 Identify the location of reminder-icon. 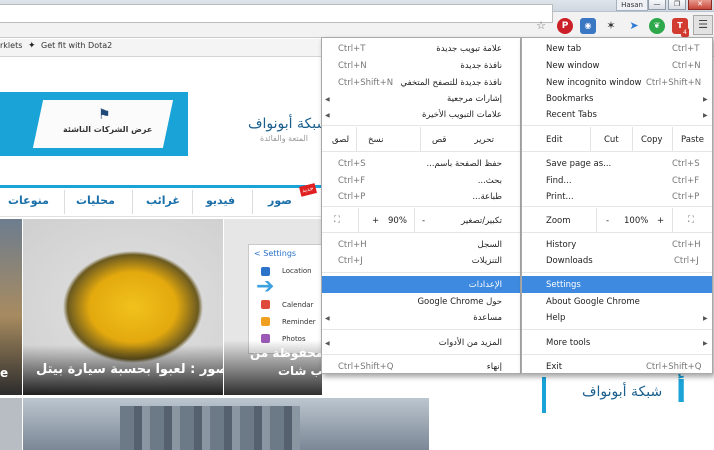
(265, 321).